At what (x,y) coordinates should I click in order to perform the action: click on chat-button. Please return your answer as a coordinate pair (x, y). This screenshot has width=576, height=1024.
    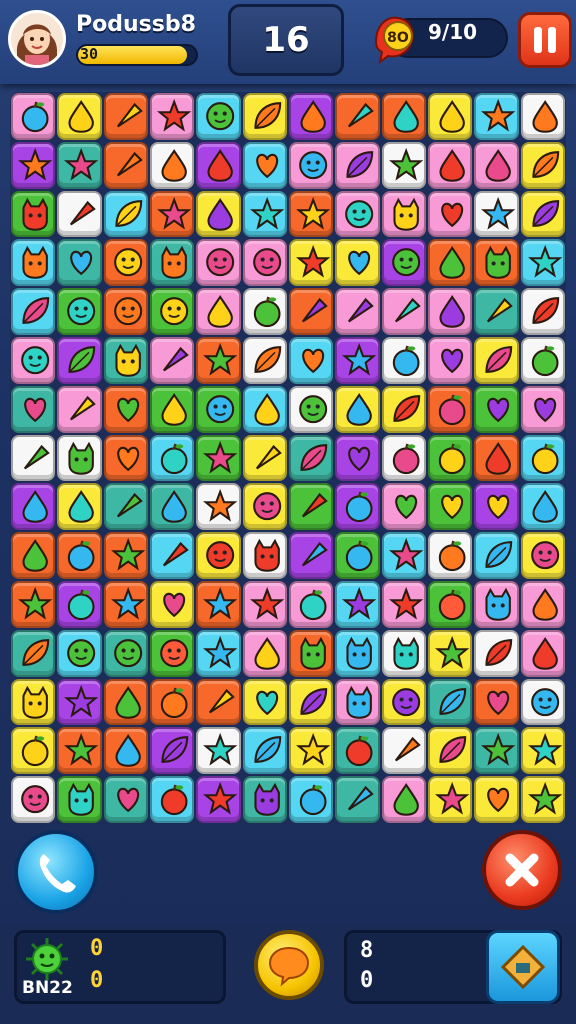
    Looking at the image, I should click on (289, 965).